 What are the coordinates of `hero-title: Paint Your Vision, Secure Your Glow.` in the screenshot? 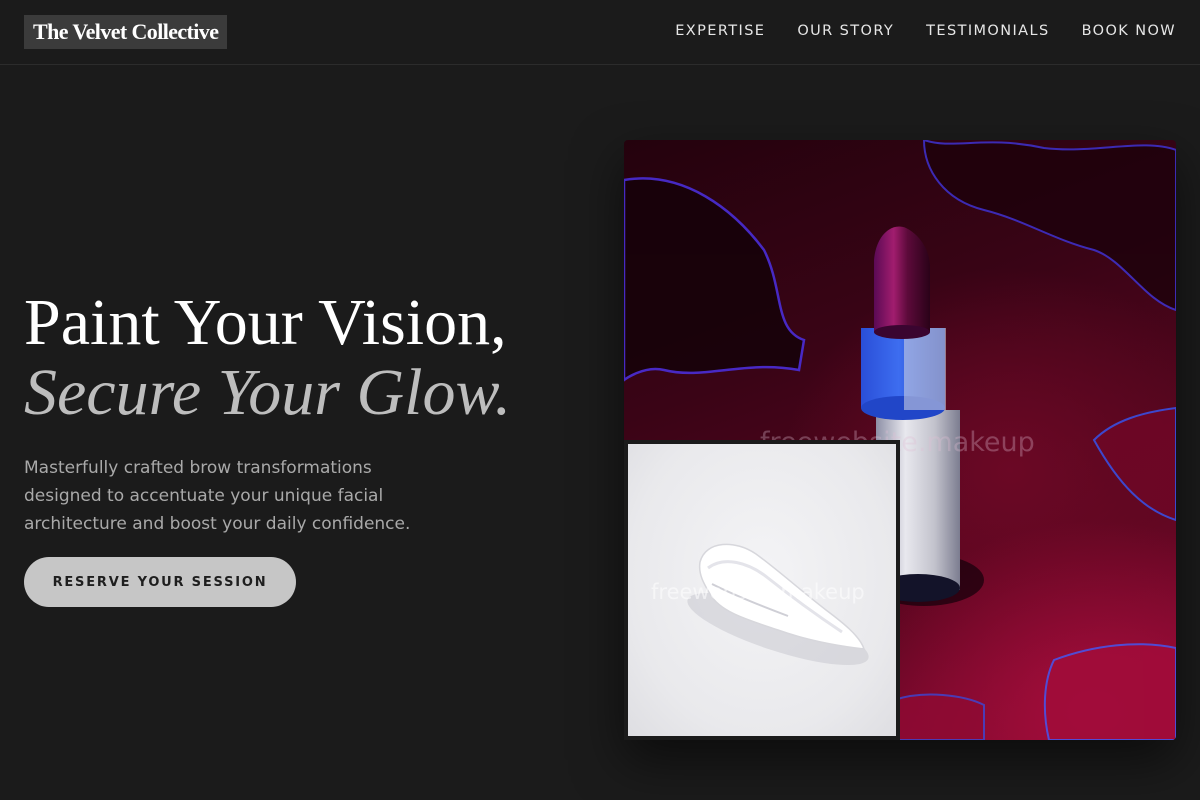 It's located at (267, 358).